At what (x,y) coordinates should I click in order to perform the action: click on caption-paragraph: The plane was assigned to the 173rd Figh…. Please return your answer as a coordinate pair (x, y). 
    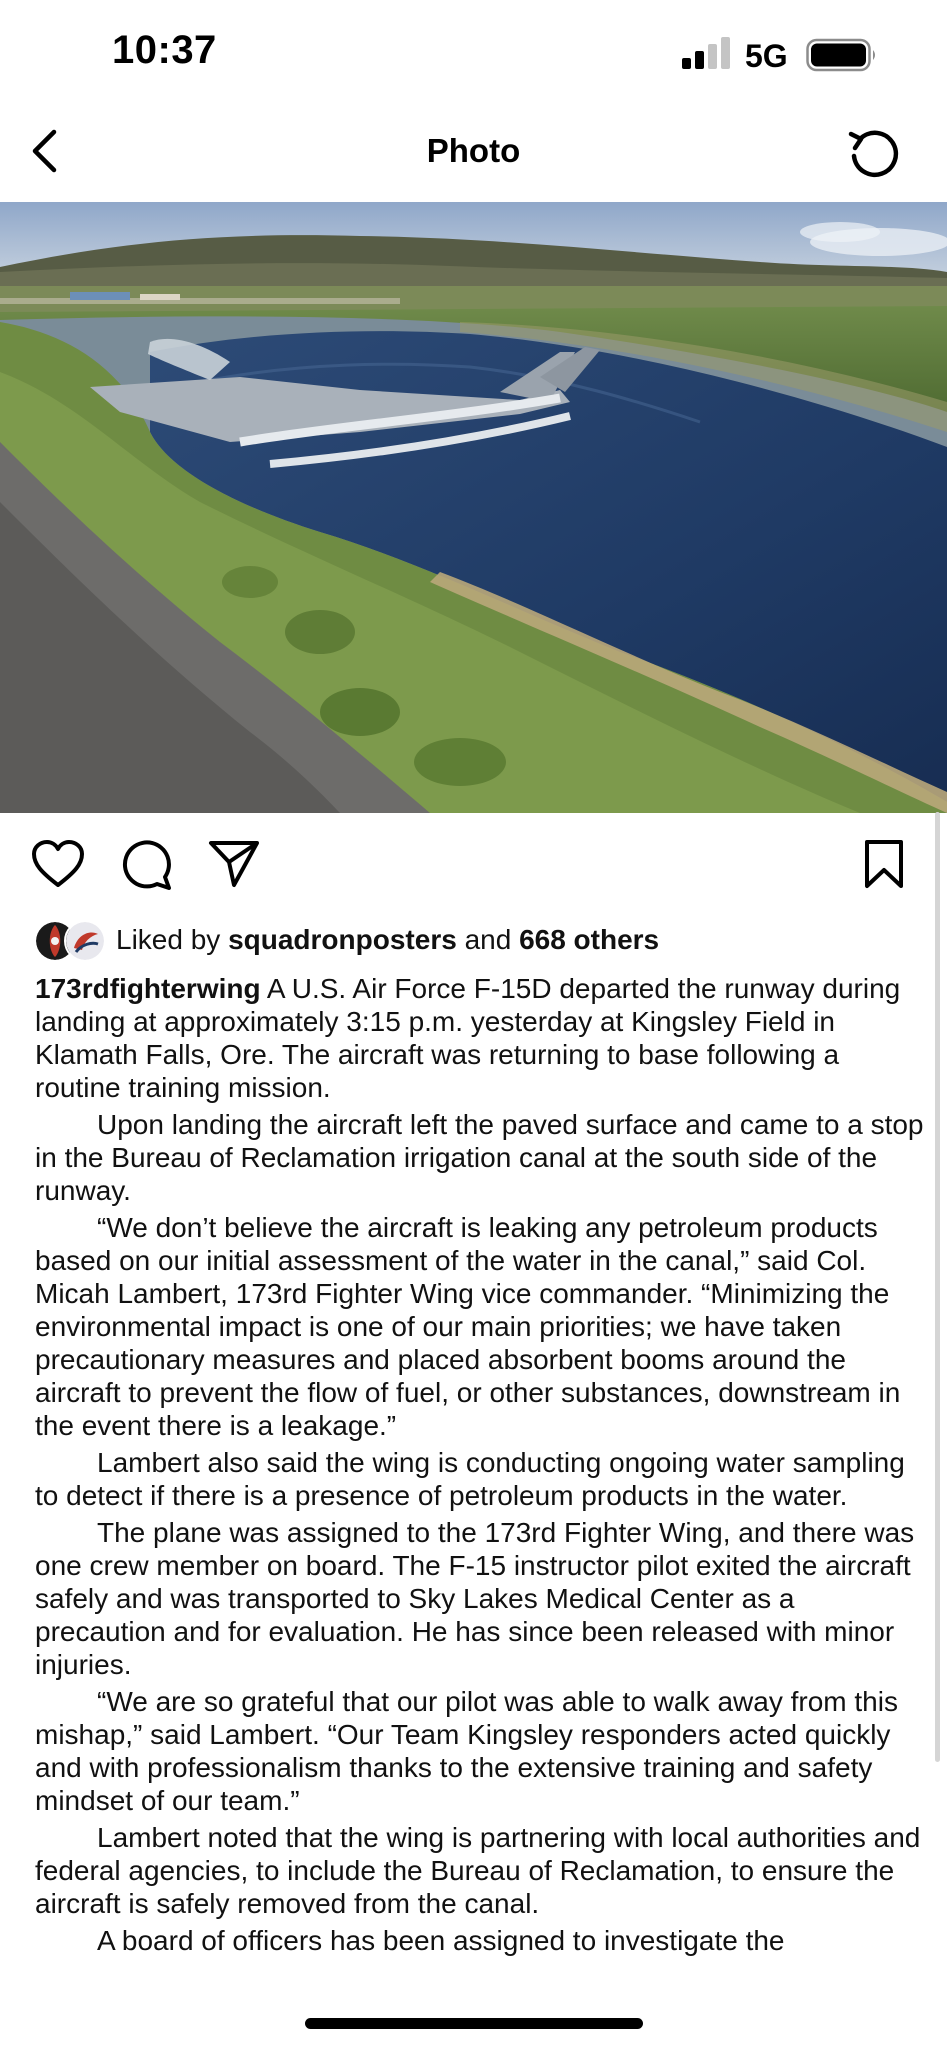
    Looking at the image, I should click on (475, 1598).